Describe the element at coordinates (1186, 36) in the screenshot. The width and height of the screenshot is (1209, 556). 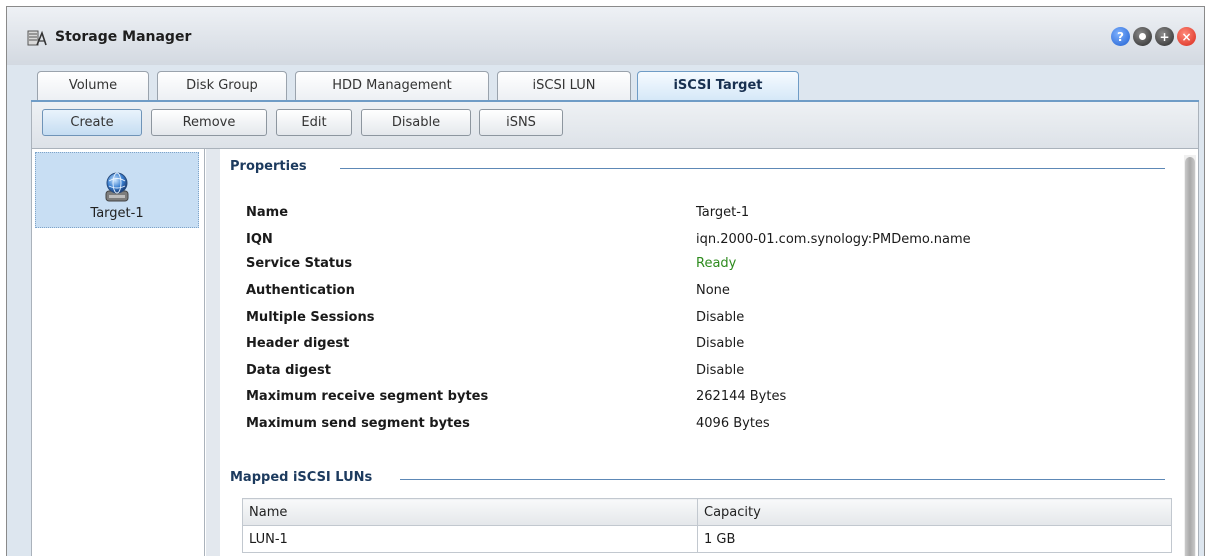
I see `close-icon: ×` at that location.